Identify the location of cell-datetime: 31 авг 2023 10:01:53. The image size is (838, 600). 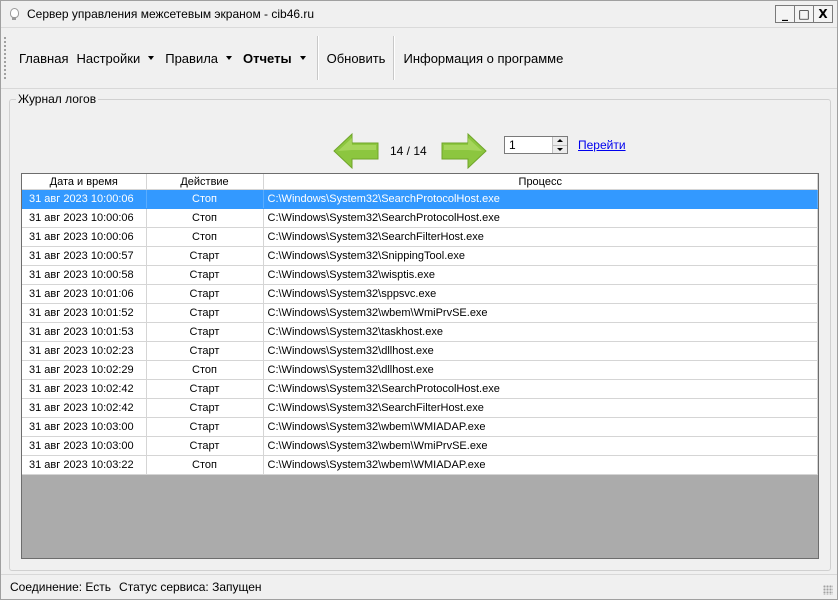
(84, 332).